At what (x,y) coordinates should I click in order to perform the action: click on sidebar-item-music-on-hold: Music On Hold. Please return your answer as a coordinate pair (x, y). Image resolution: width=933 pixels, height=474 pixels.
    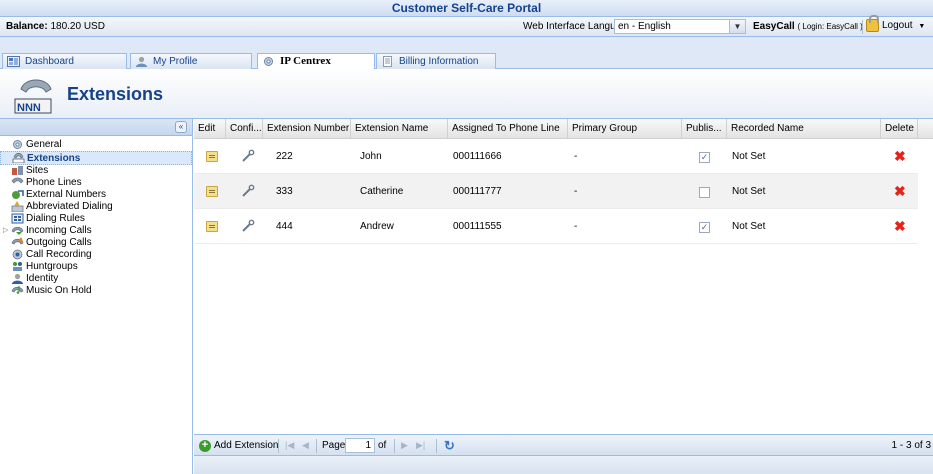
    Looking at the image, I should click on (96, 291).